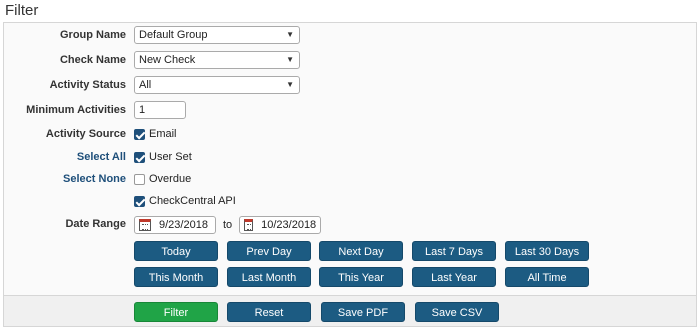 The height and width of the screenshot is (332, 700). I want to click on select-all-link: Select All, so click(66, 157).